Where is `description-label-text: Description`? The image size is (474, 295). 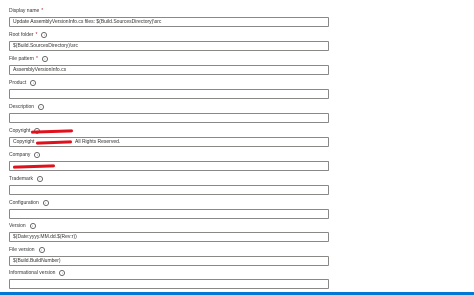 description-label-text: Description is located at coordinates (22, 107).